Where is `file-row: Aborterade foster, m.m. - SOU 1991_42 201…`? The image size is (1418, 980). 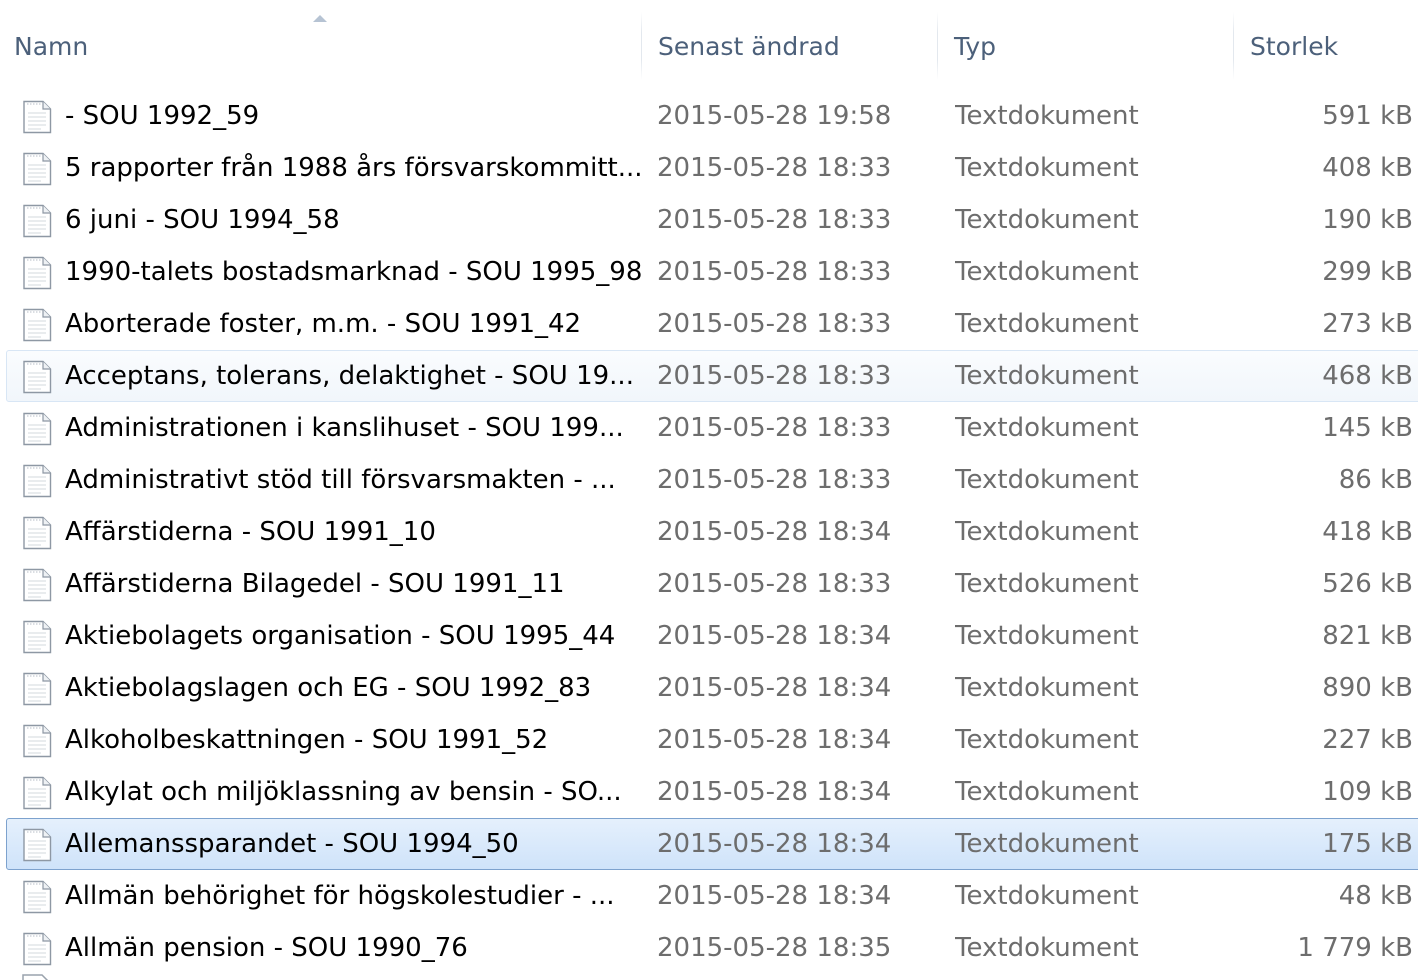 file-row: Aborterade foster, m.m. - SOU 1991_42 201… is located at coordinates (712, 324).